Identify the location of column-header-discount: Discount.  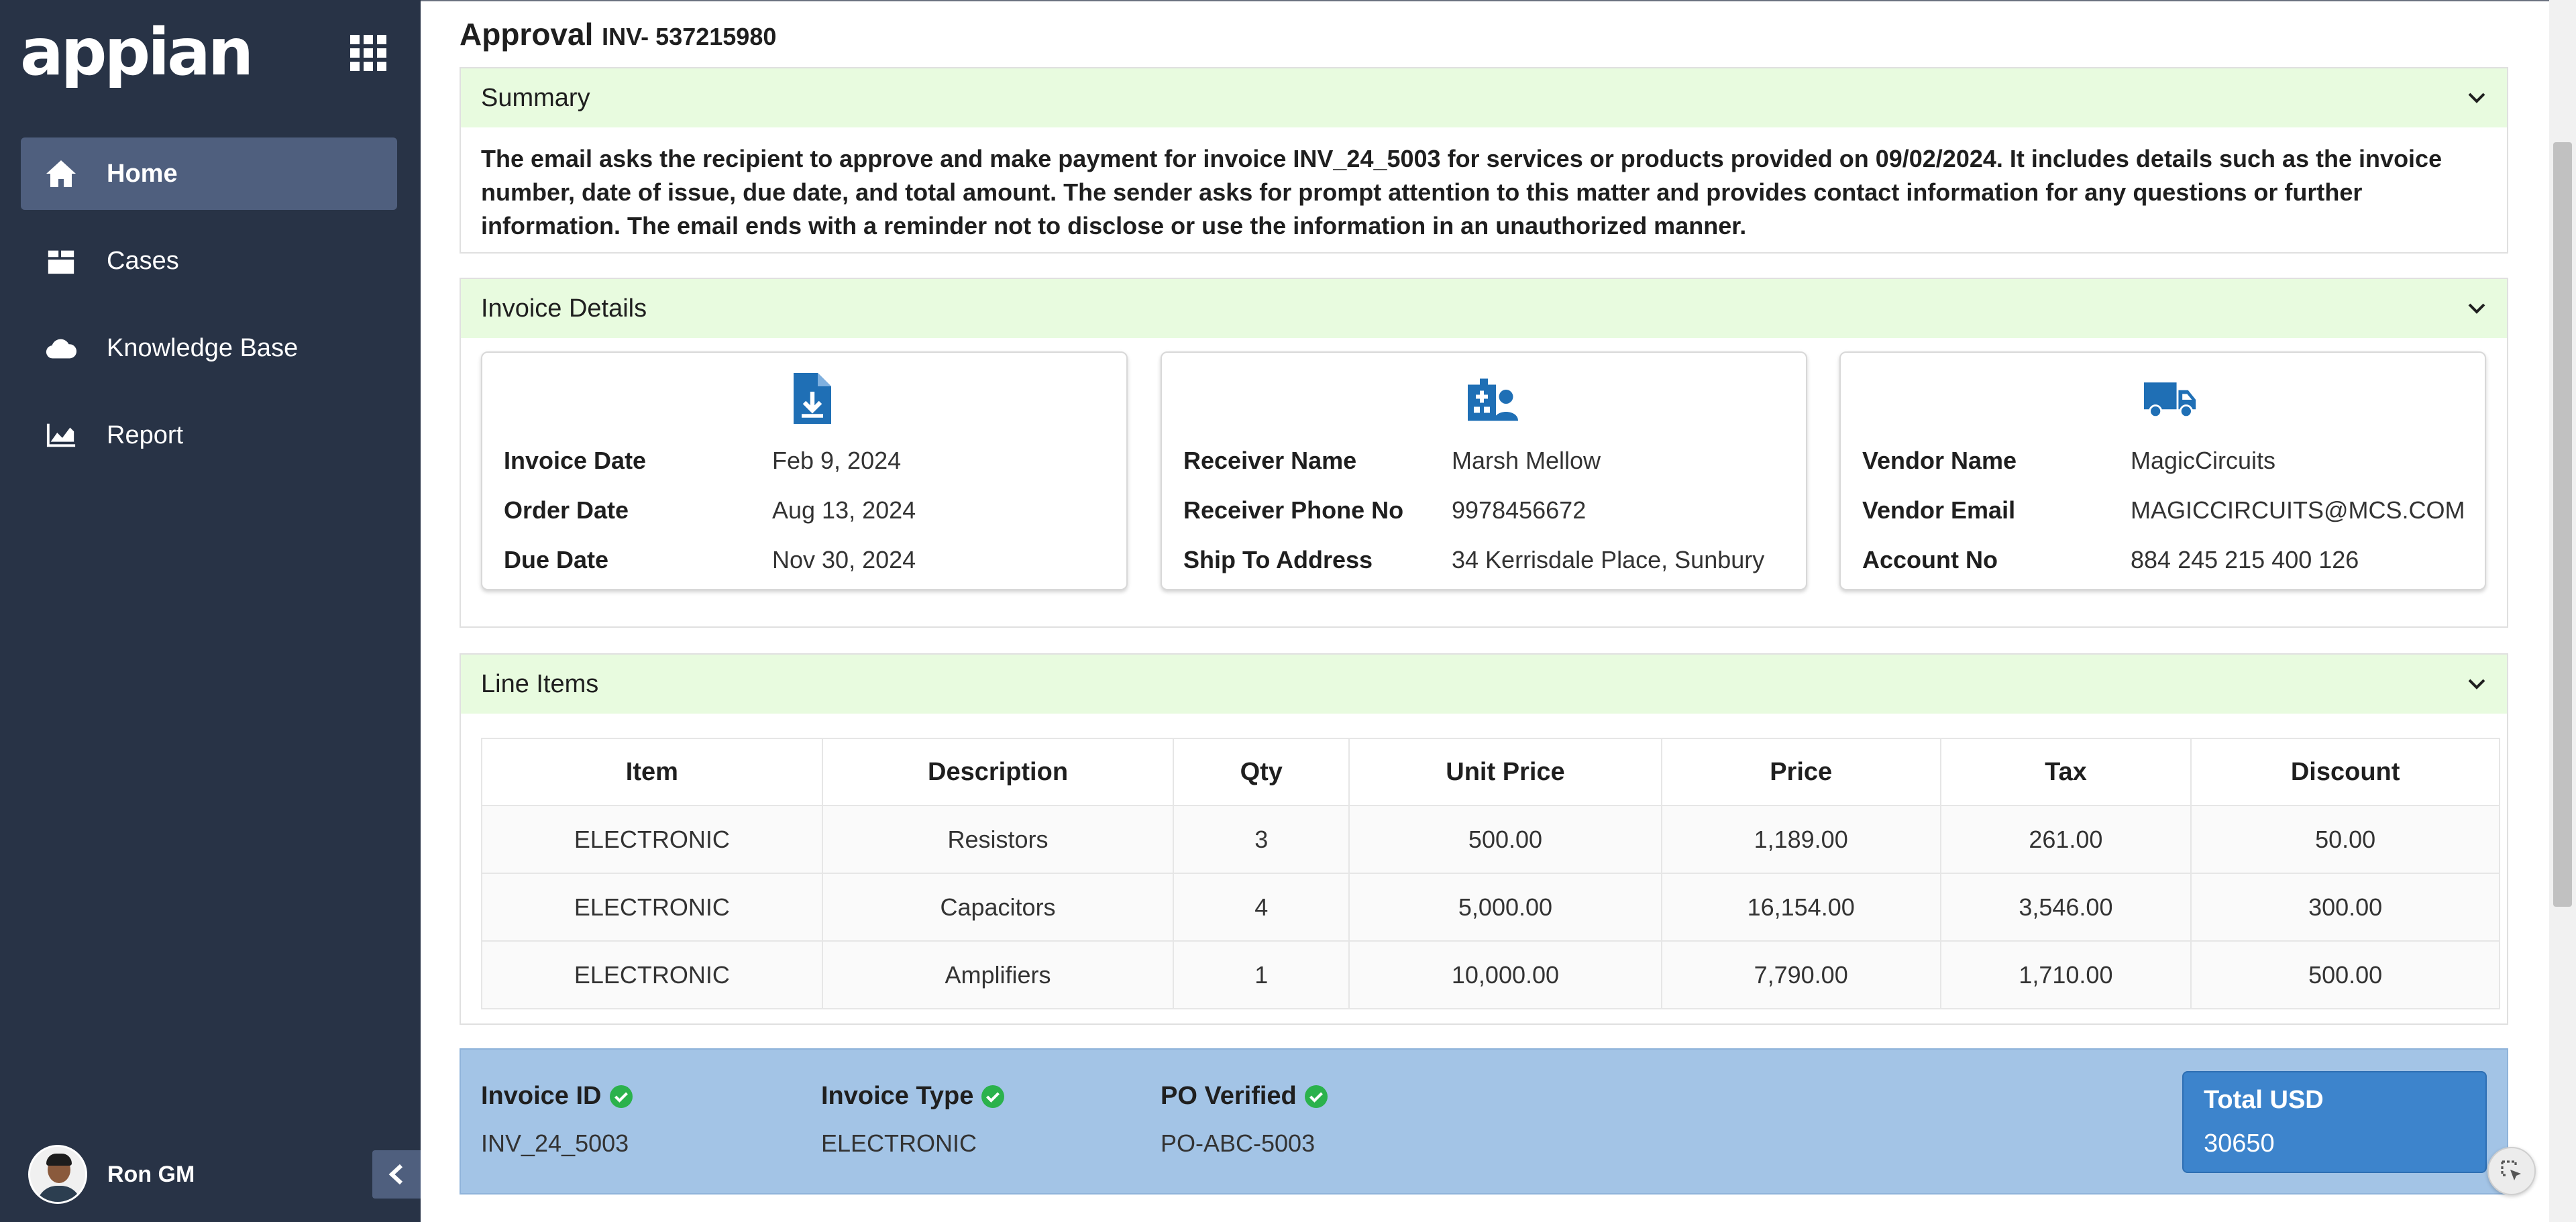
(2345, 772).